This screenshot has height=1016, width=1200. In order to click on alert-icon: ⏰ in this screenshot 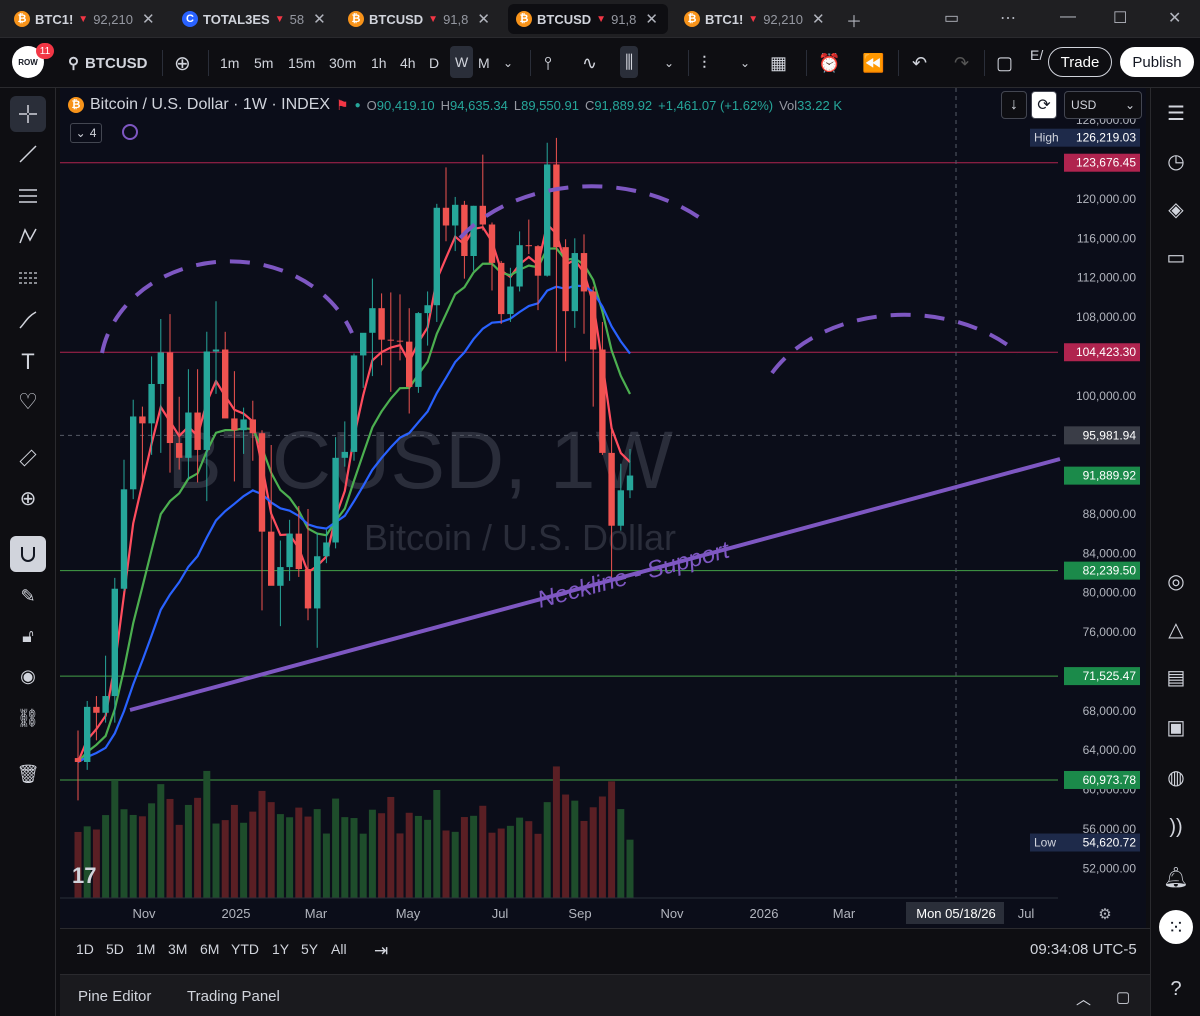, I will do `click(829, 63)`.